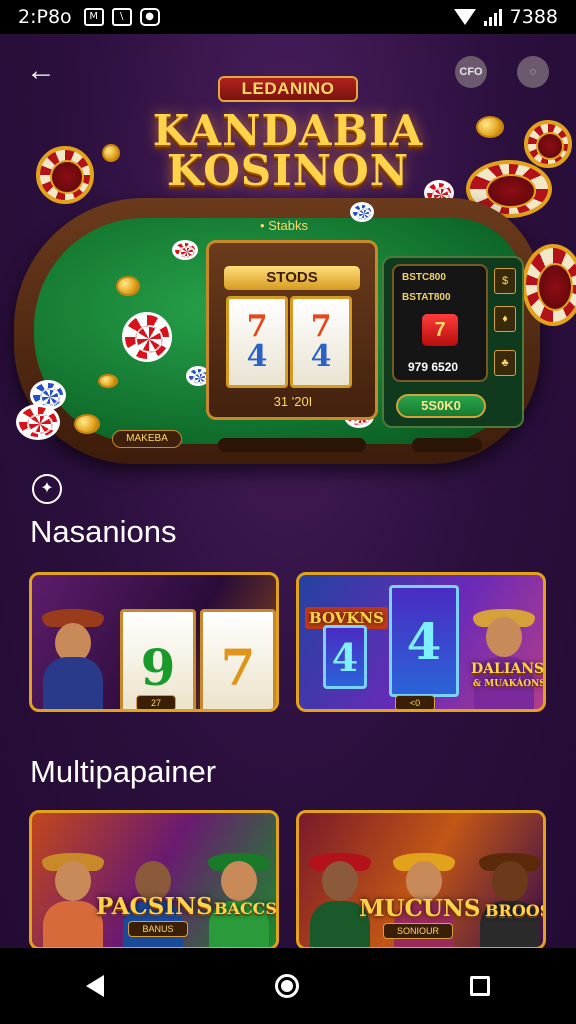 This screenshot has height=1024, width=576. What do you see at coordinates (441, 406) in the screenshot?
I see `balance-badge: 5S0K0` at bounding box center [441, 406].